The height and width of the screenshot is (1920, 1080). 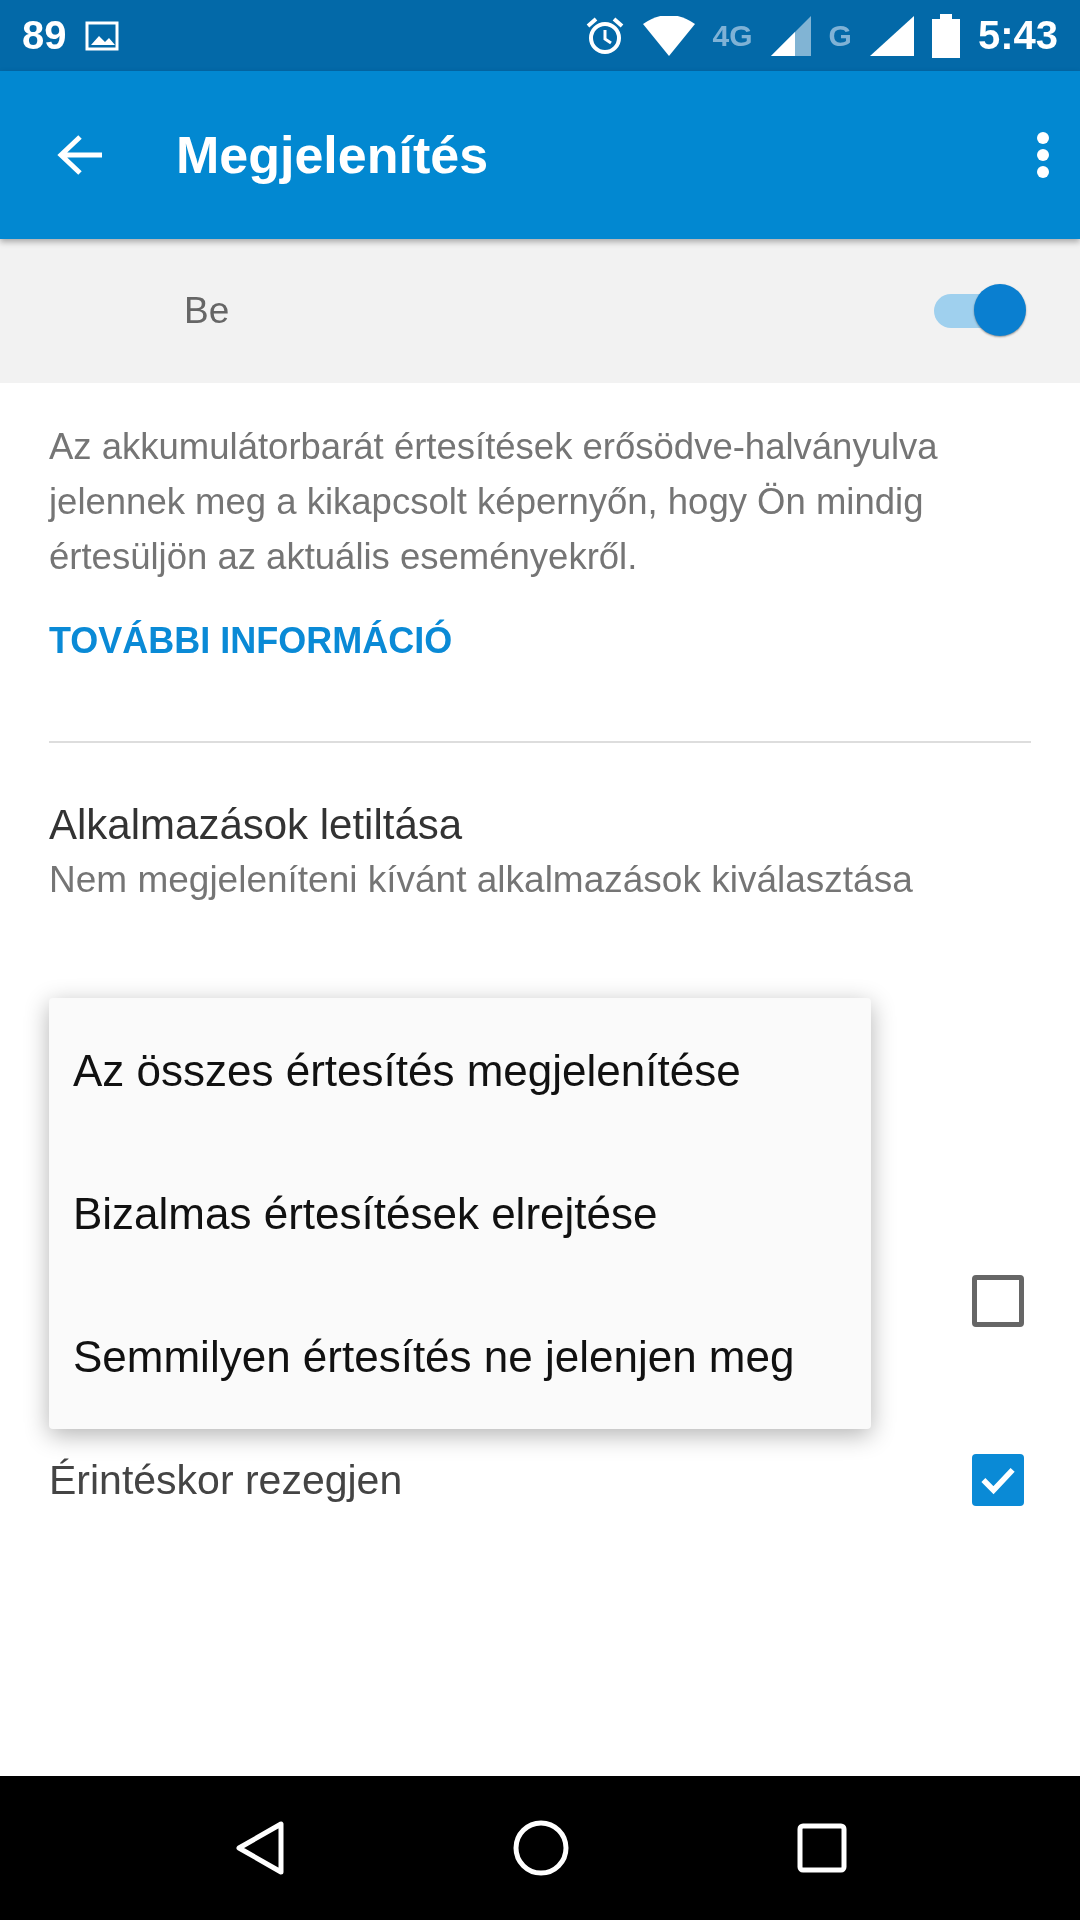 I want to click on check-icon, so click(x=998, y=1480).